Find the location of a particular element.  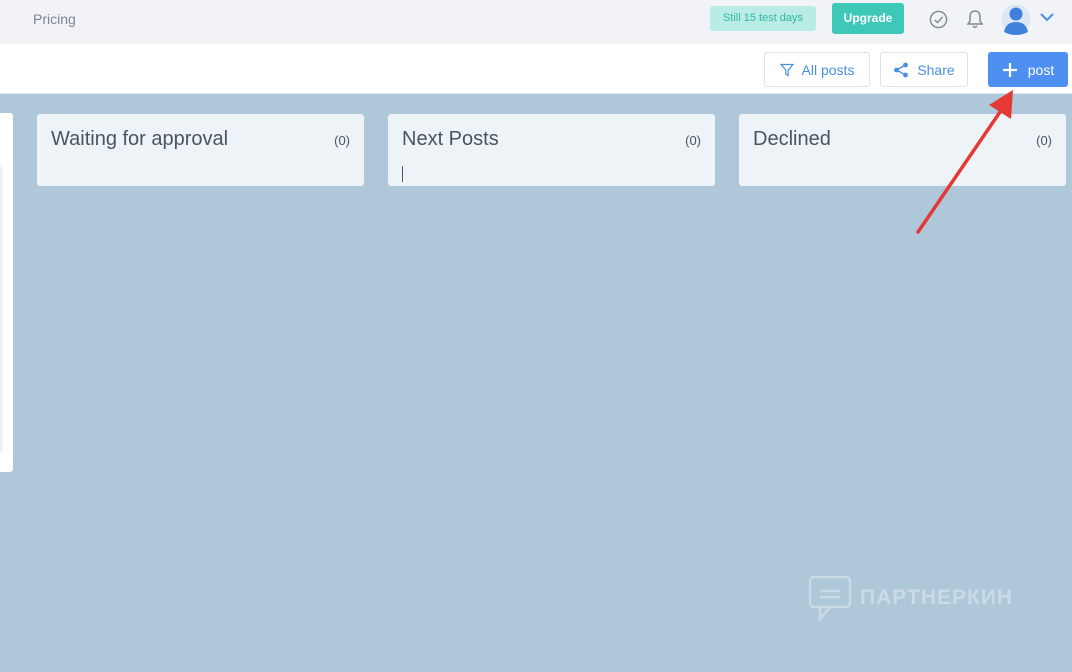

left-panel-strip is located at coordinates (1, 308).